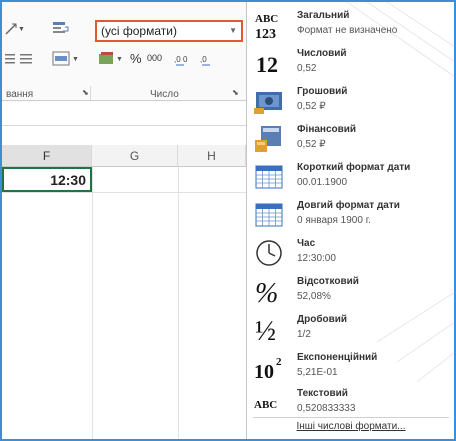 Image resolution: width=456 pixels, height=441 pixels. What do you see at coordinates (322, 91) in the screenshot?
I see `format-title: Грошовий` at bounding box center [322, 91].